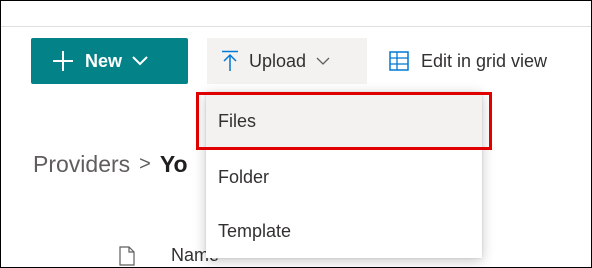 This screenshot has height=268, width=592. What do you see at coordinates (230, 61) in the screenshot?
I see `upload-arrow-icon` at bounding box center [230, 61].